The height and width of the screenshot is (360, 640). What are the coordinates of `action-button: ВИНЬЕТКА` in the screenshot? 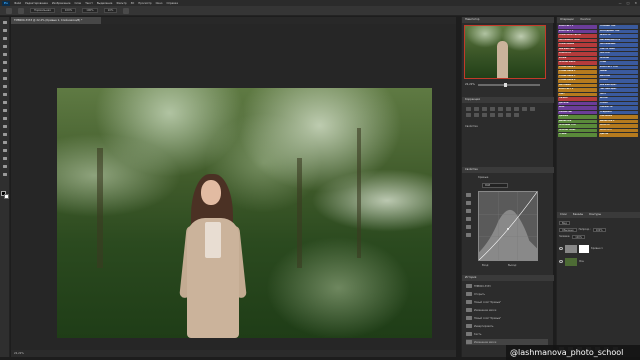 It's located at (577, 121).